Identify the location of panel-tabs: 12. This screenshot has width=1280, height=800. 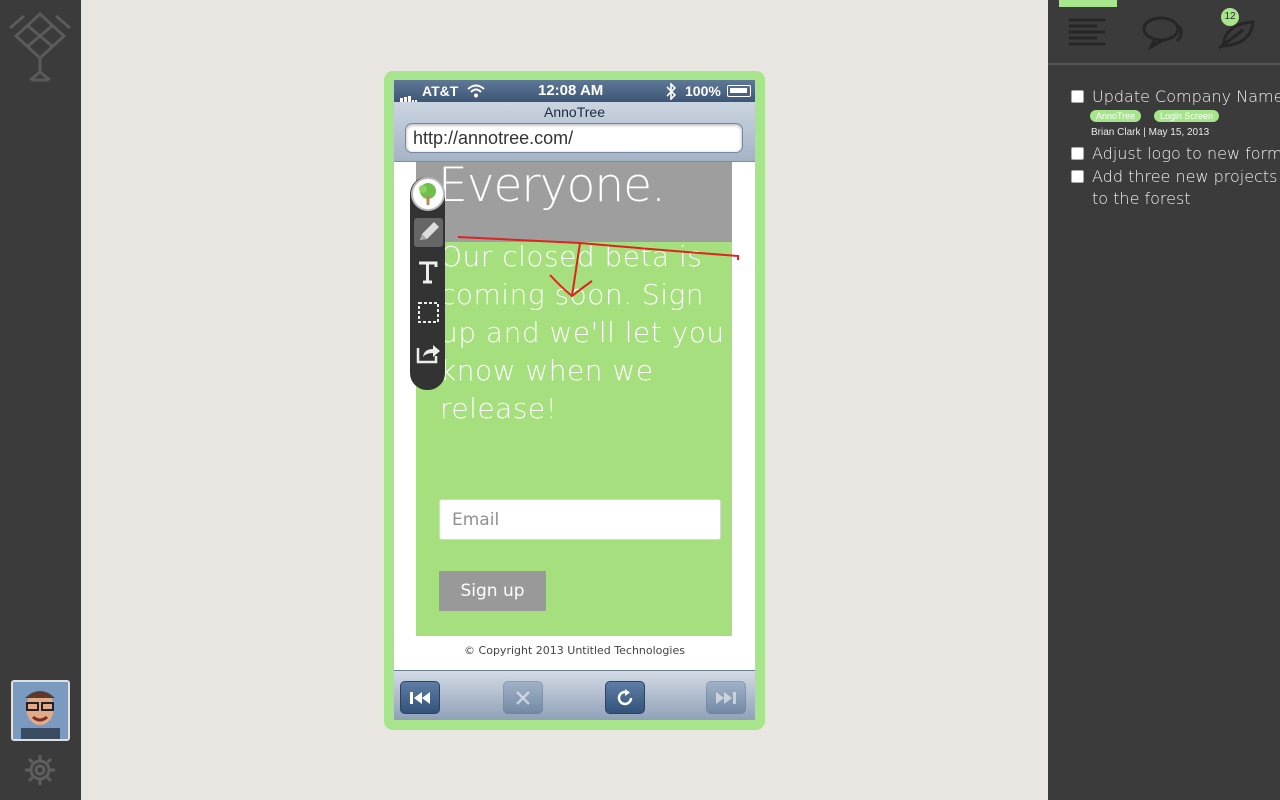
(1164, 32).